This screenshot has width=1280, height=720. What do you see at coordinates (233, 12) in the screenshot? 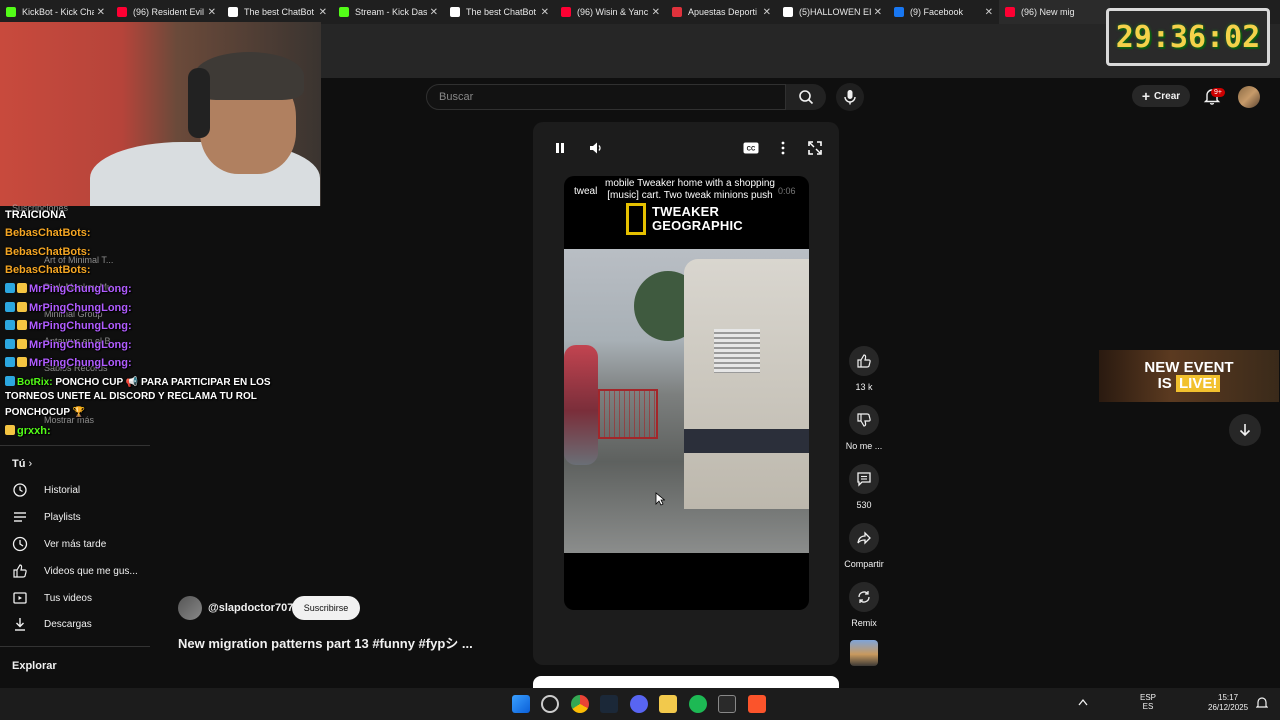
I see `chatbot-favicon-icon` at bounding box center [233, 12].